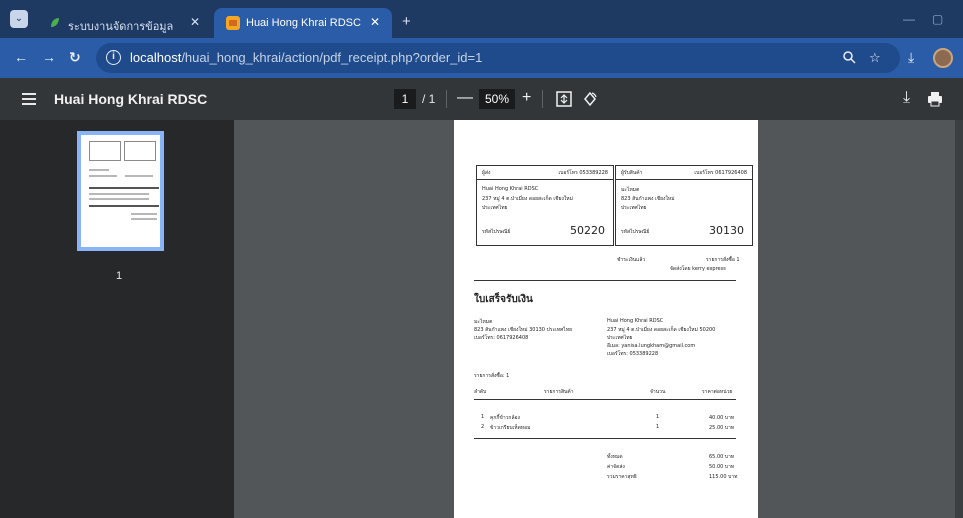  I want to click on tab-data-management: ระบบงานจัดการข้อมูล ✕, so click(124, 23).